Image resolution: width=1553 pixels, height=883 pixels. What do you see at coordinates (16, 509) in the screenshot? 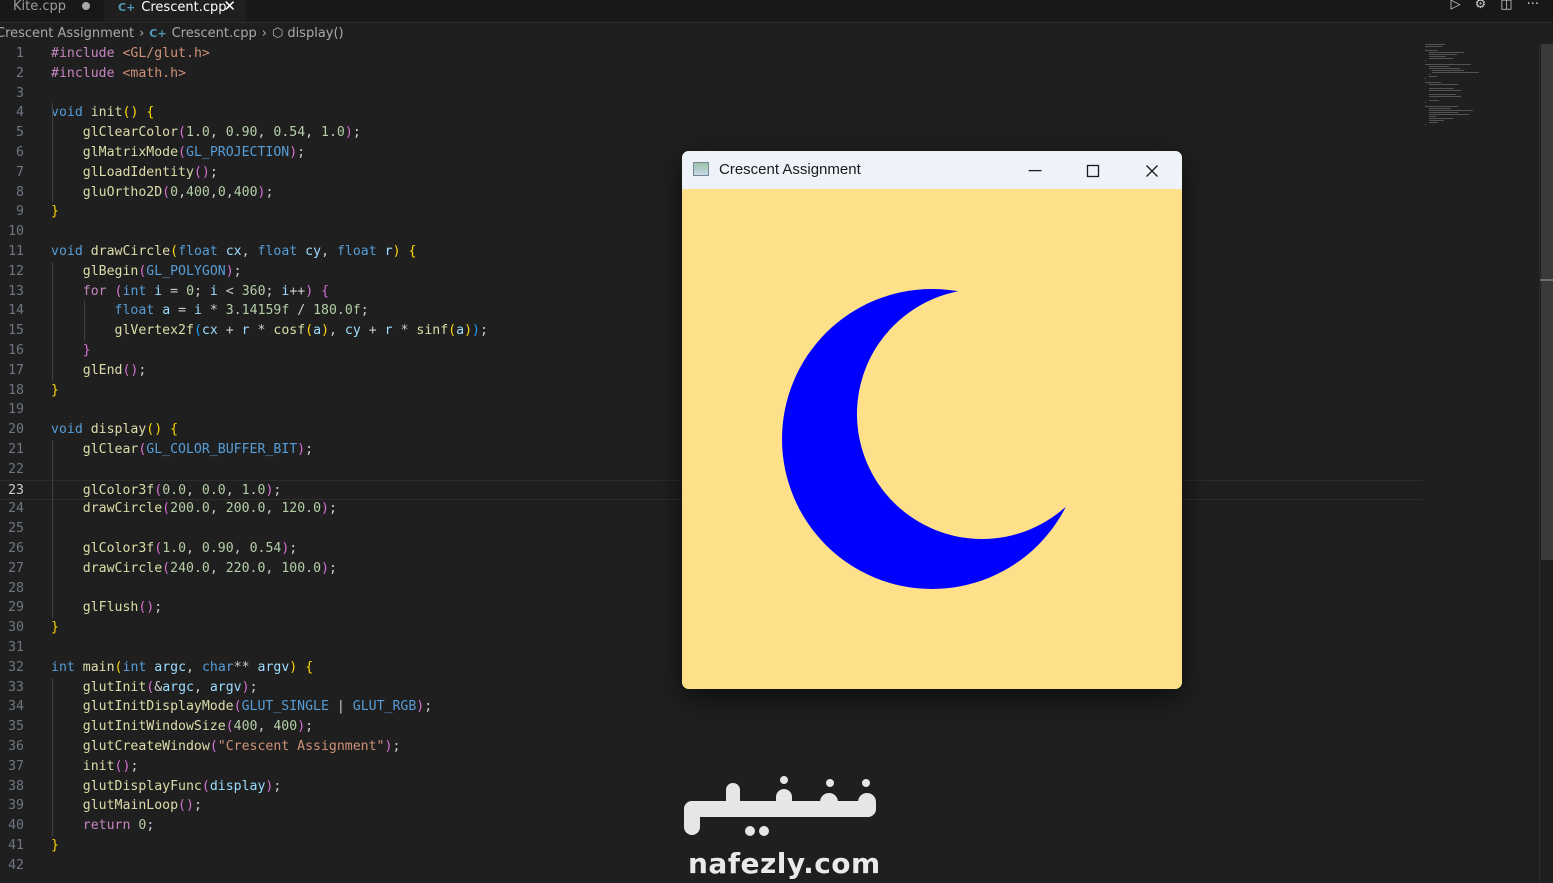
I see `line-number: 24` at bounding box center [16, 509].